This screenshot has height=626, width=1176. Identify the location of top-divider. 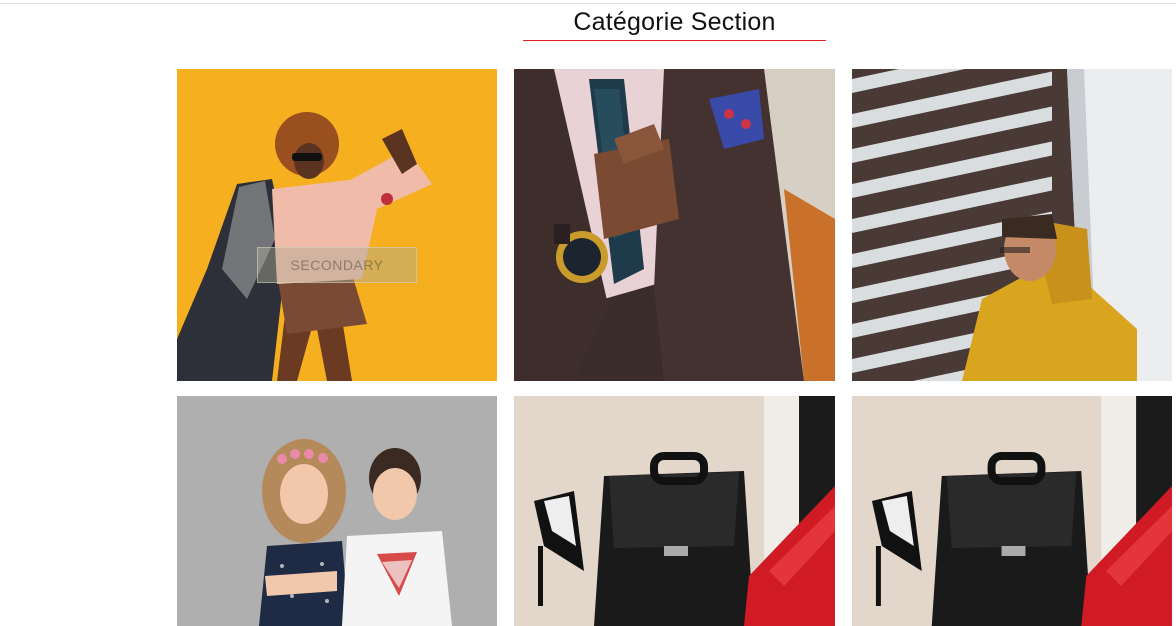
(588, 3).